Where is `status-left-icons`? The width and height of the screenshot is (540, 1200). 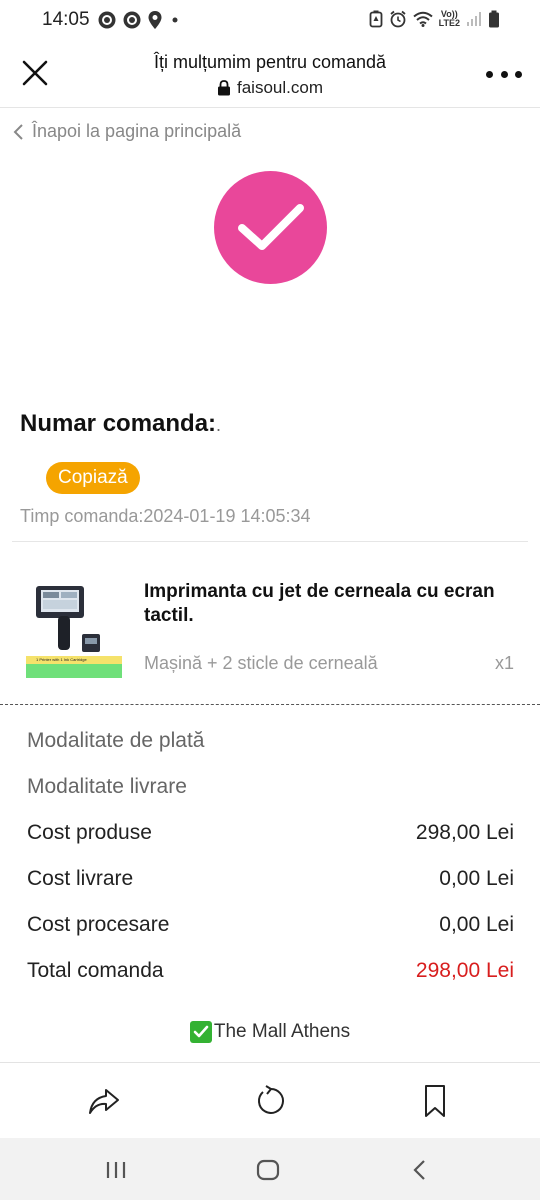
status-left-icons is located at coordinates (139, 20).